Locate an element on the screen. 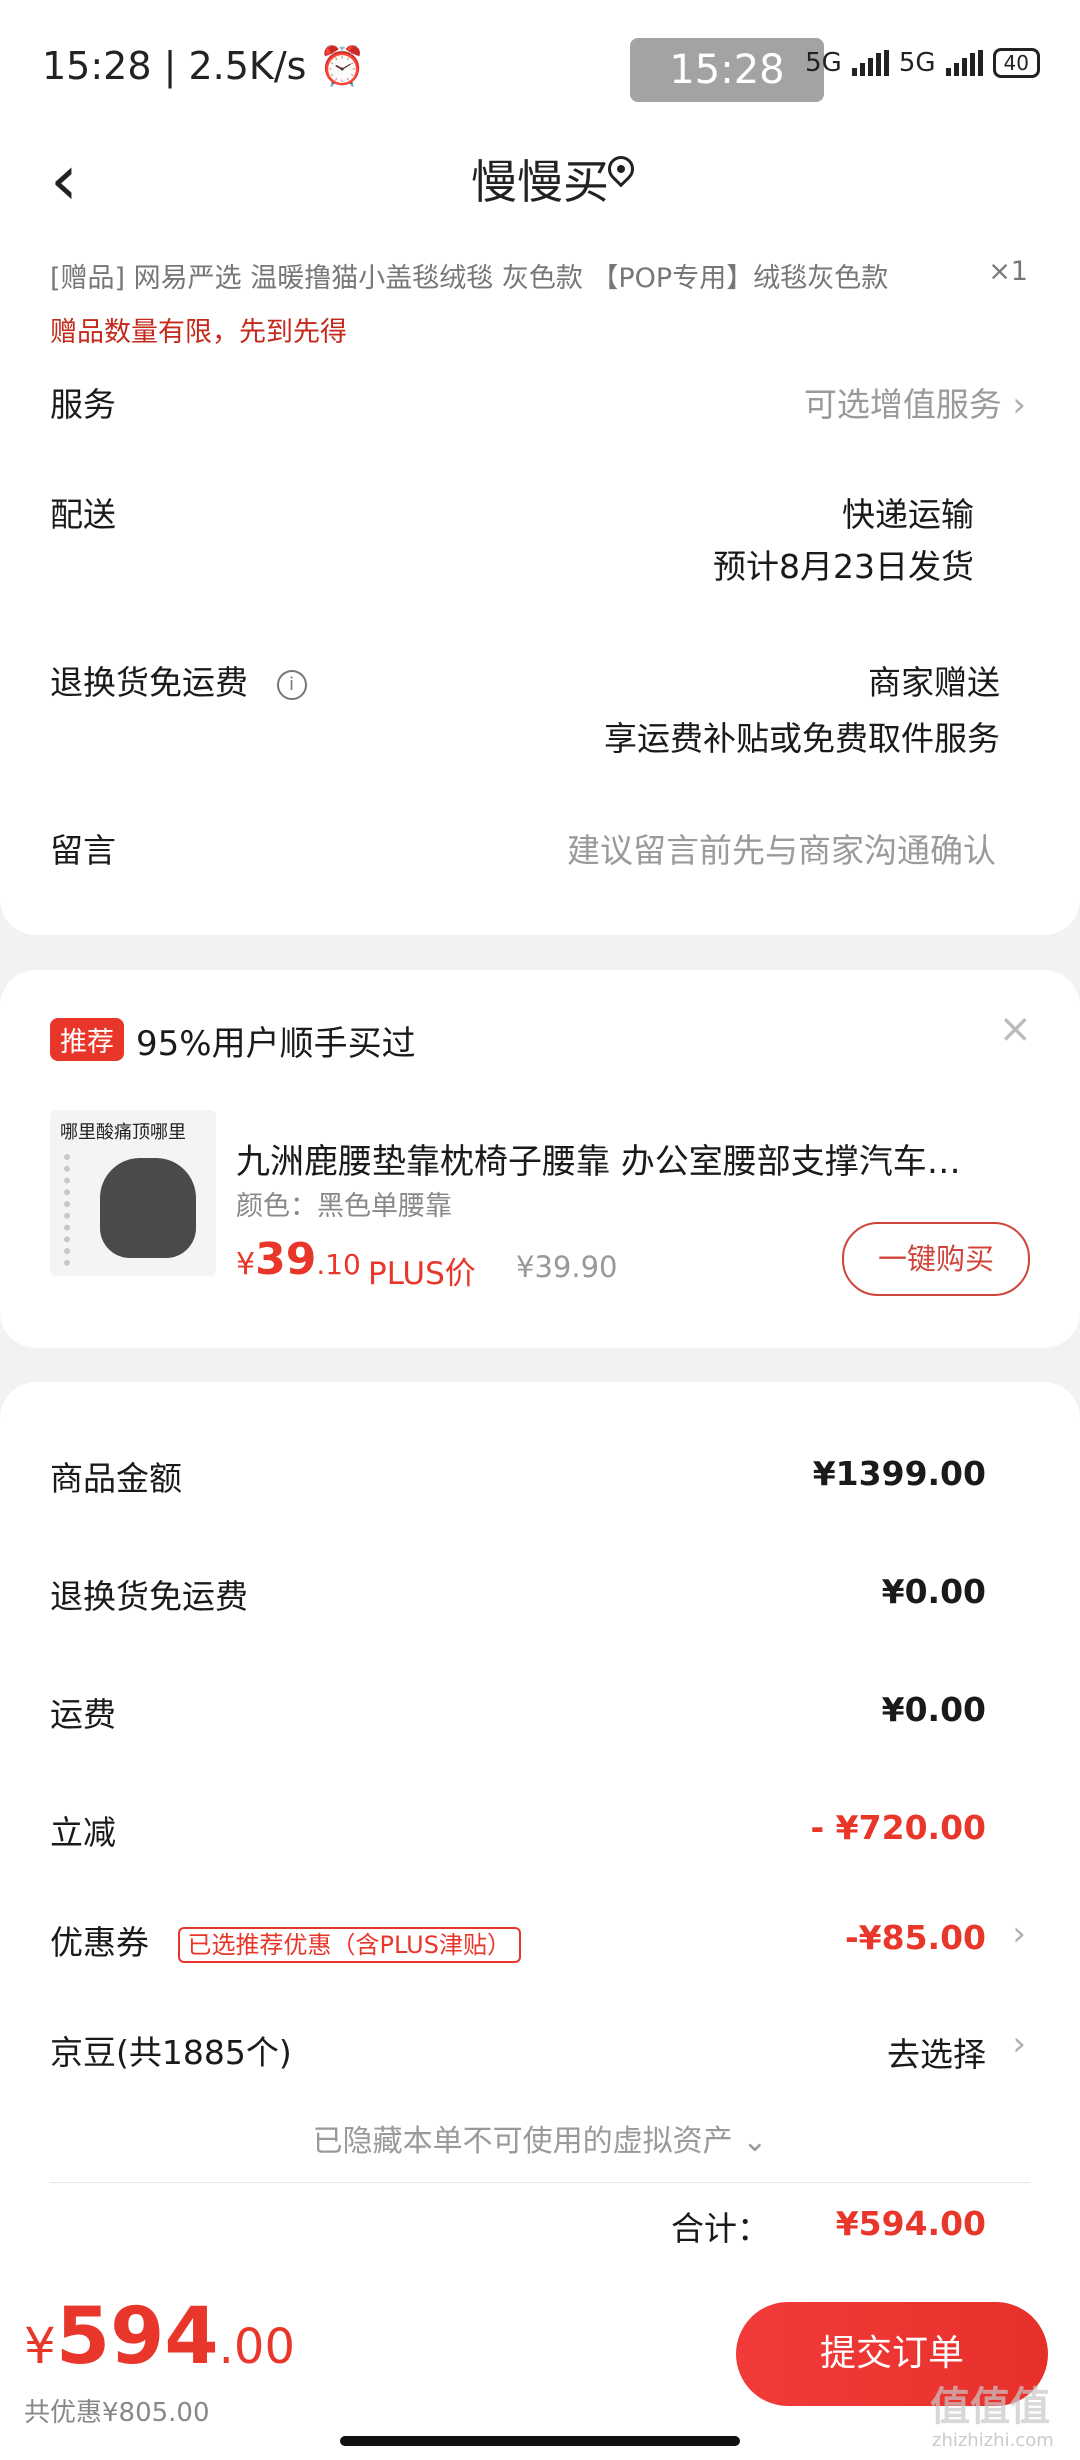 Image resolution: width=1080 pixels, height=2460 pixels. cushion-graphic is located at coordinates (148, 1208).